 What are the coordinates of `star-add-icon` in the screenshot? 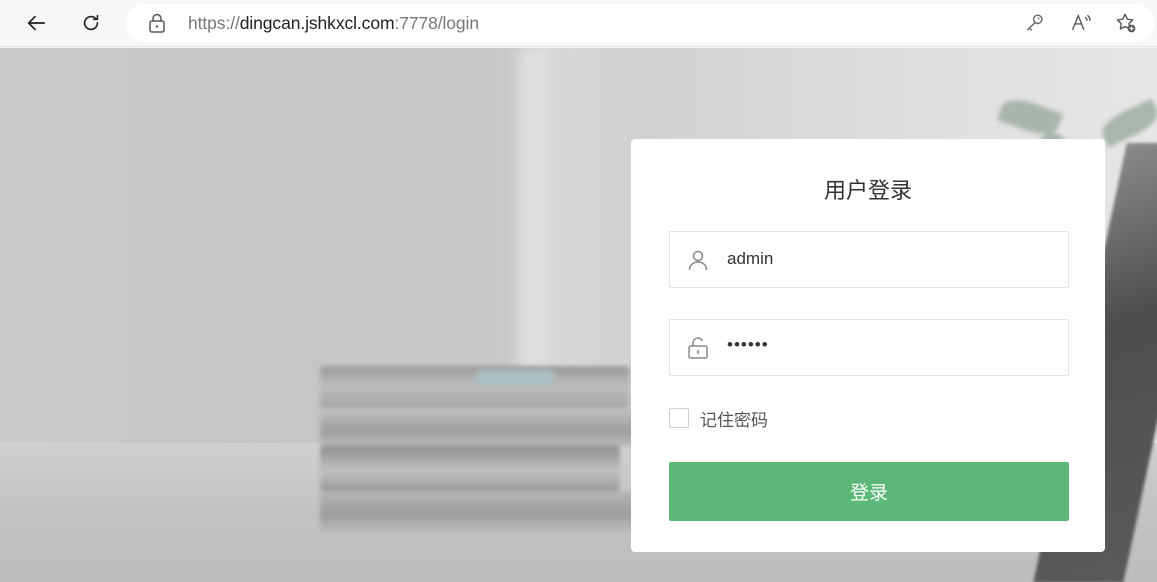 It's located at (1126, 23).